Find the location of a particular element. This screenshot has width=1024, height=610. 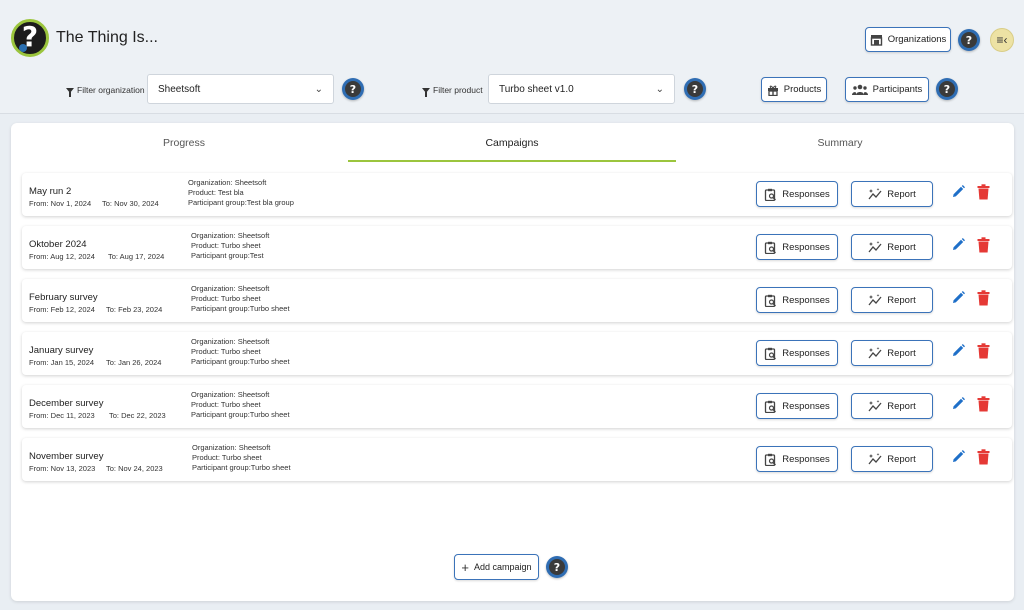

products-label: Products is located at coordinates (802, 89).